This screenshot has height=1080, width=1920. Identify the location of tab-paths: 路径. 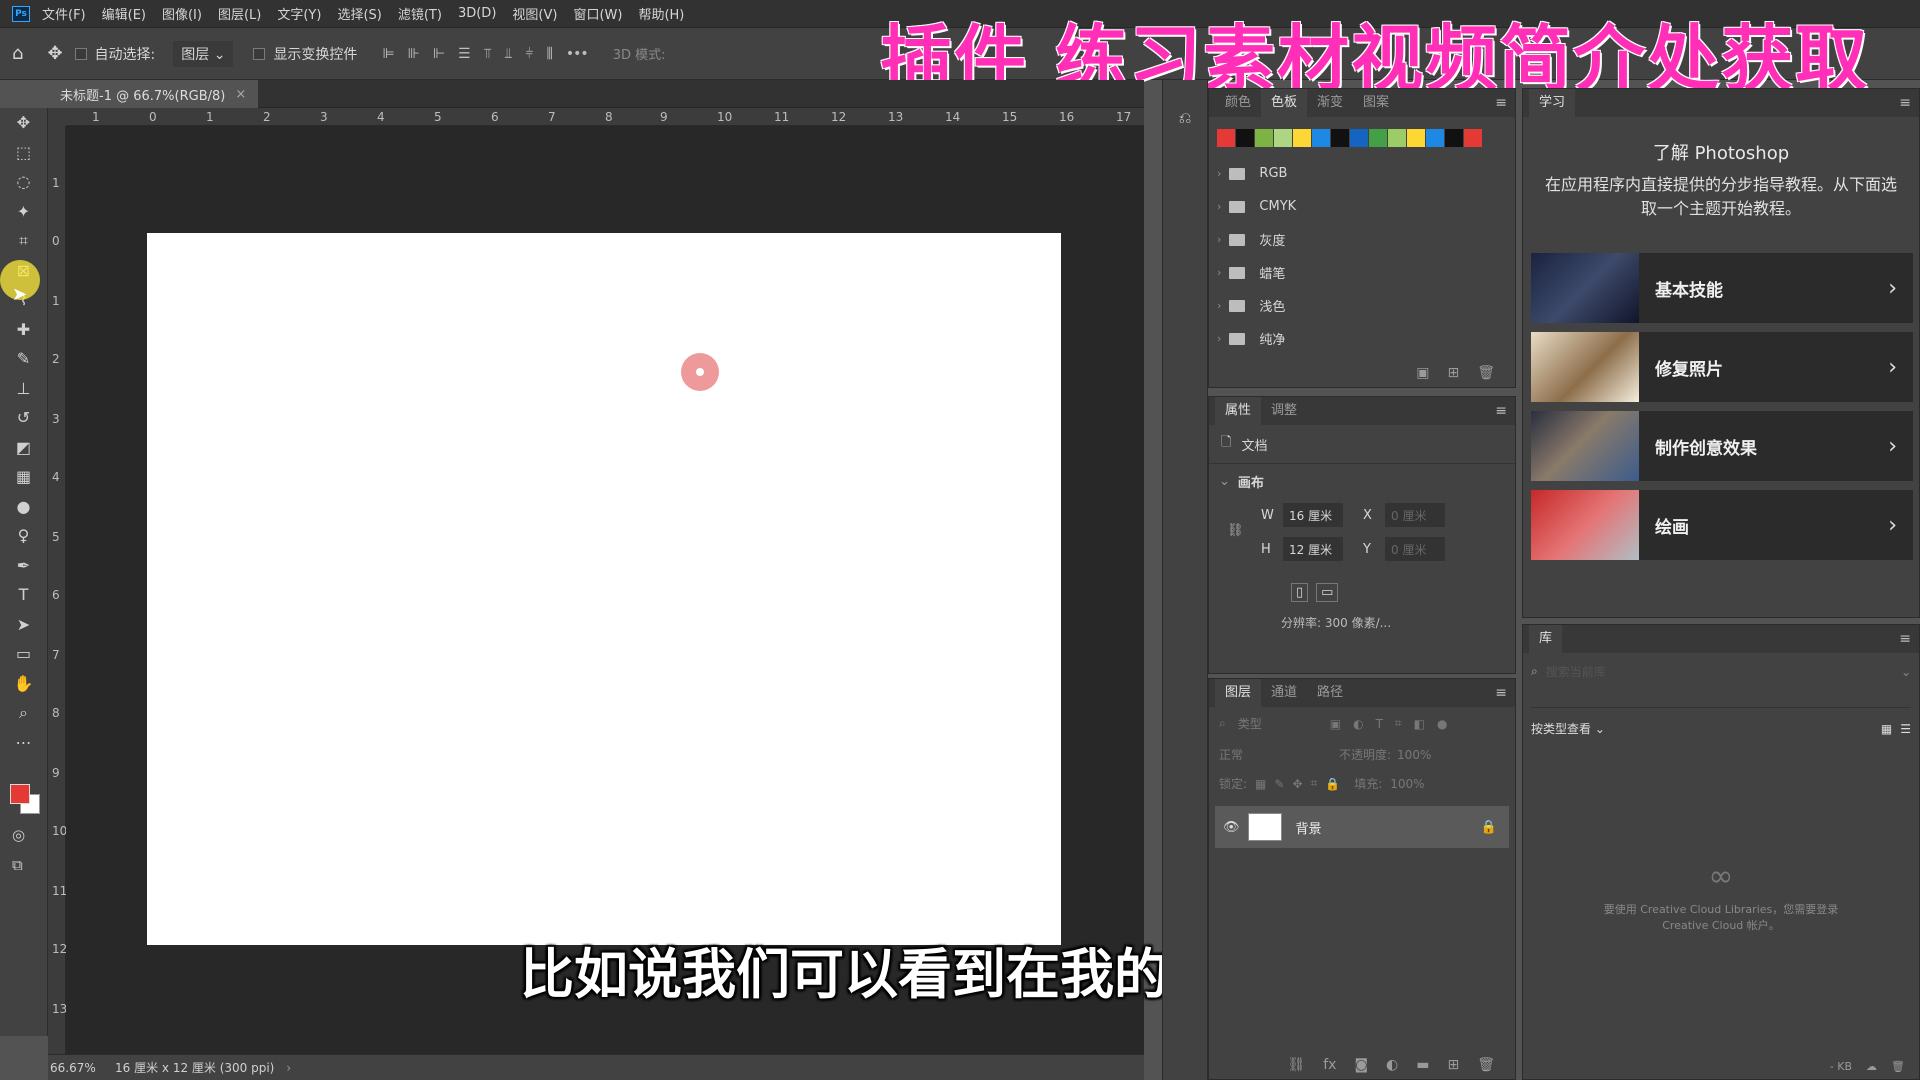
(1330, 693).